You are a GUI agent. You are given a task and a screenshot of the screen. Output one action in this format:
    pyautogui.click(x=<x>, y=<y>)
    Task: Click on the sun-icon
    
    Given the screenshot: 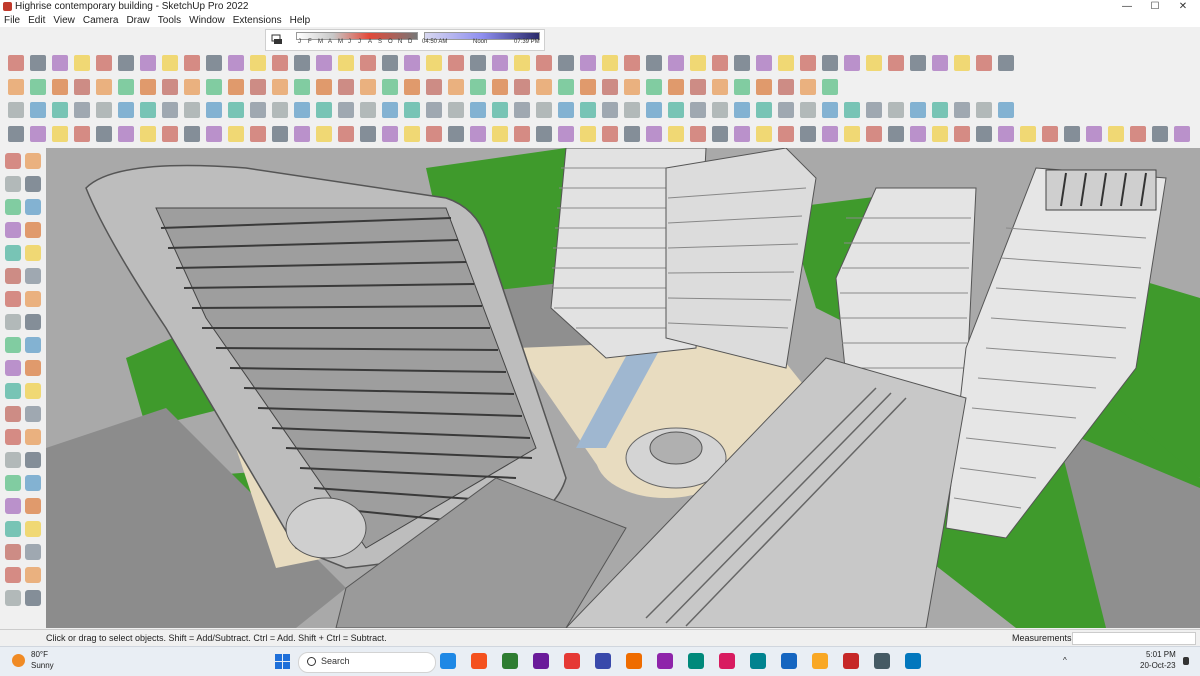 What is the action you would take?
    pyautogui.click(x=18, y=660)
    